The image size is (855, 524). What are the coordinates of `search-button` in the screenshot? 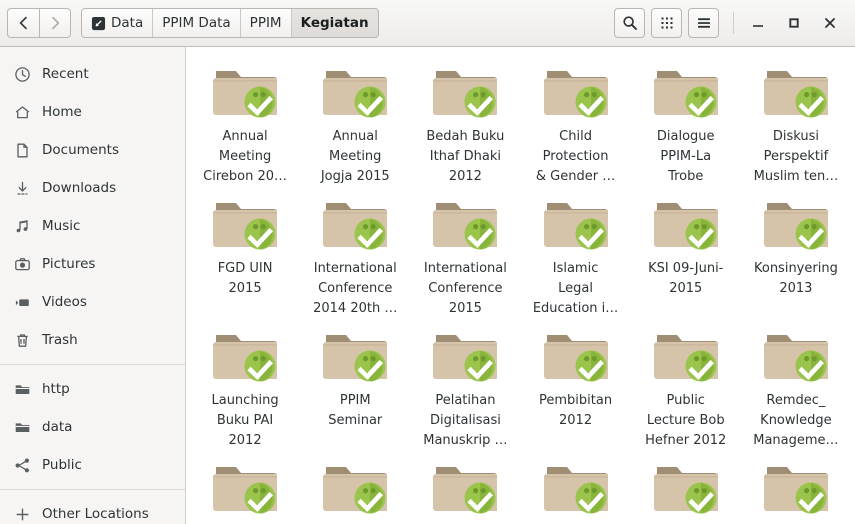 It's located at (629, 23).